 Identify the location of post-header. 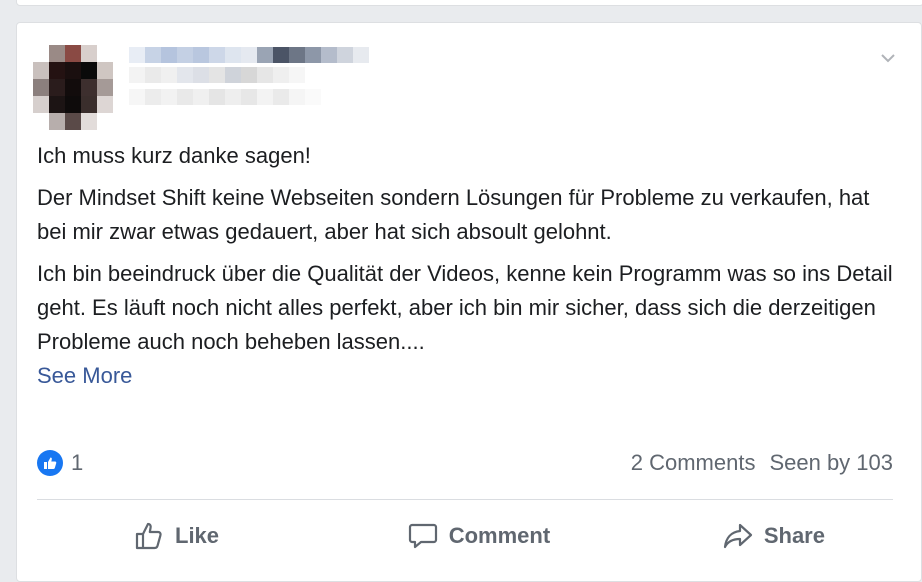
(202, 78).